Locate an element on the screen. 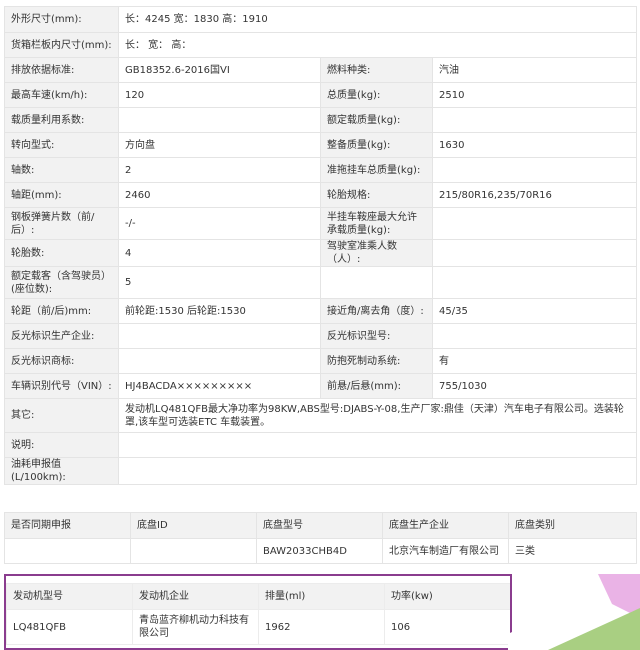  spec-value: 120 is located at coordinates (219, 95).